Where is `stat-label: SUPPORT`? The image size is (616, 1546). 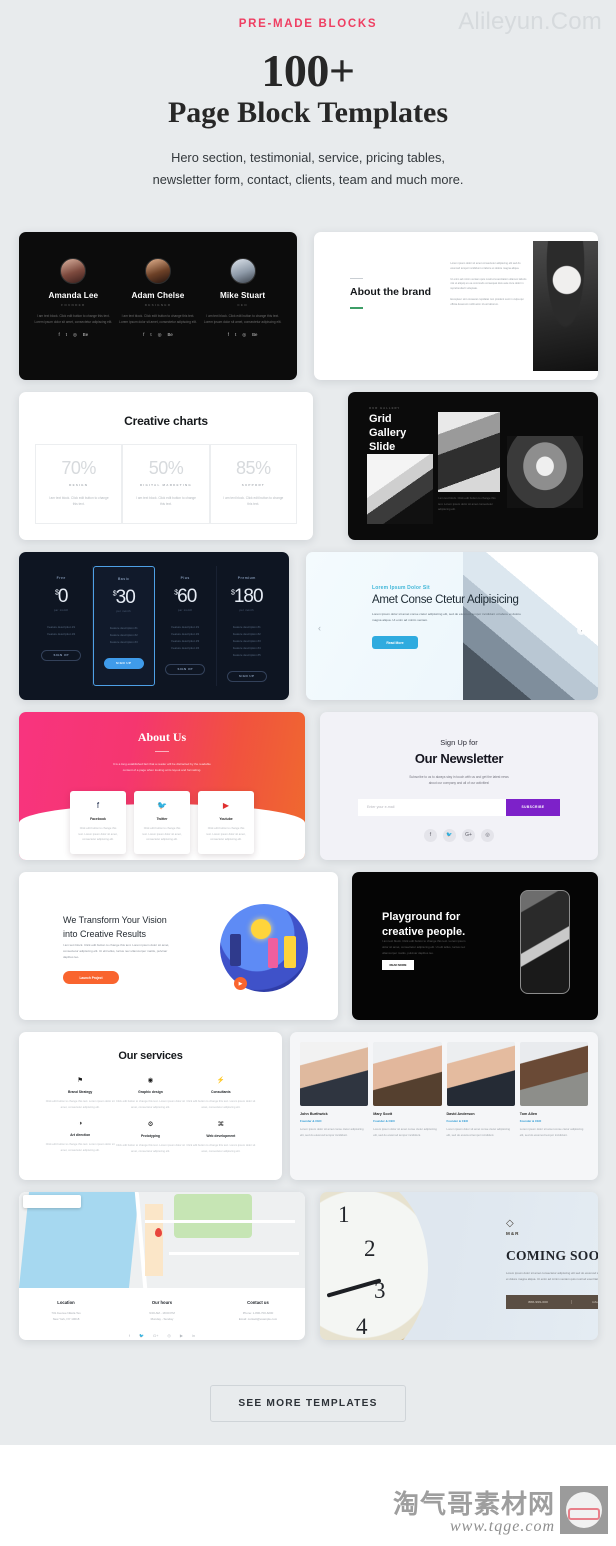
stat-label: SUPPORT is located at coordinates (253, 485).